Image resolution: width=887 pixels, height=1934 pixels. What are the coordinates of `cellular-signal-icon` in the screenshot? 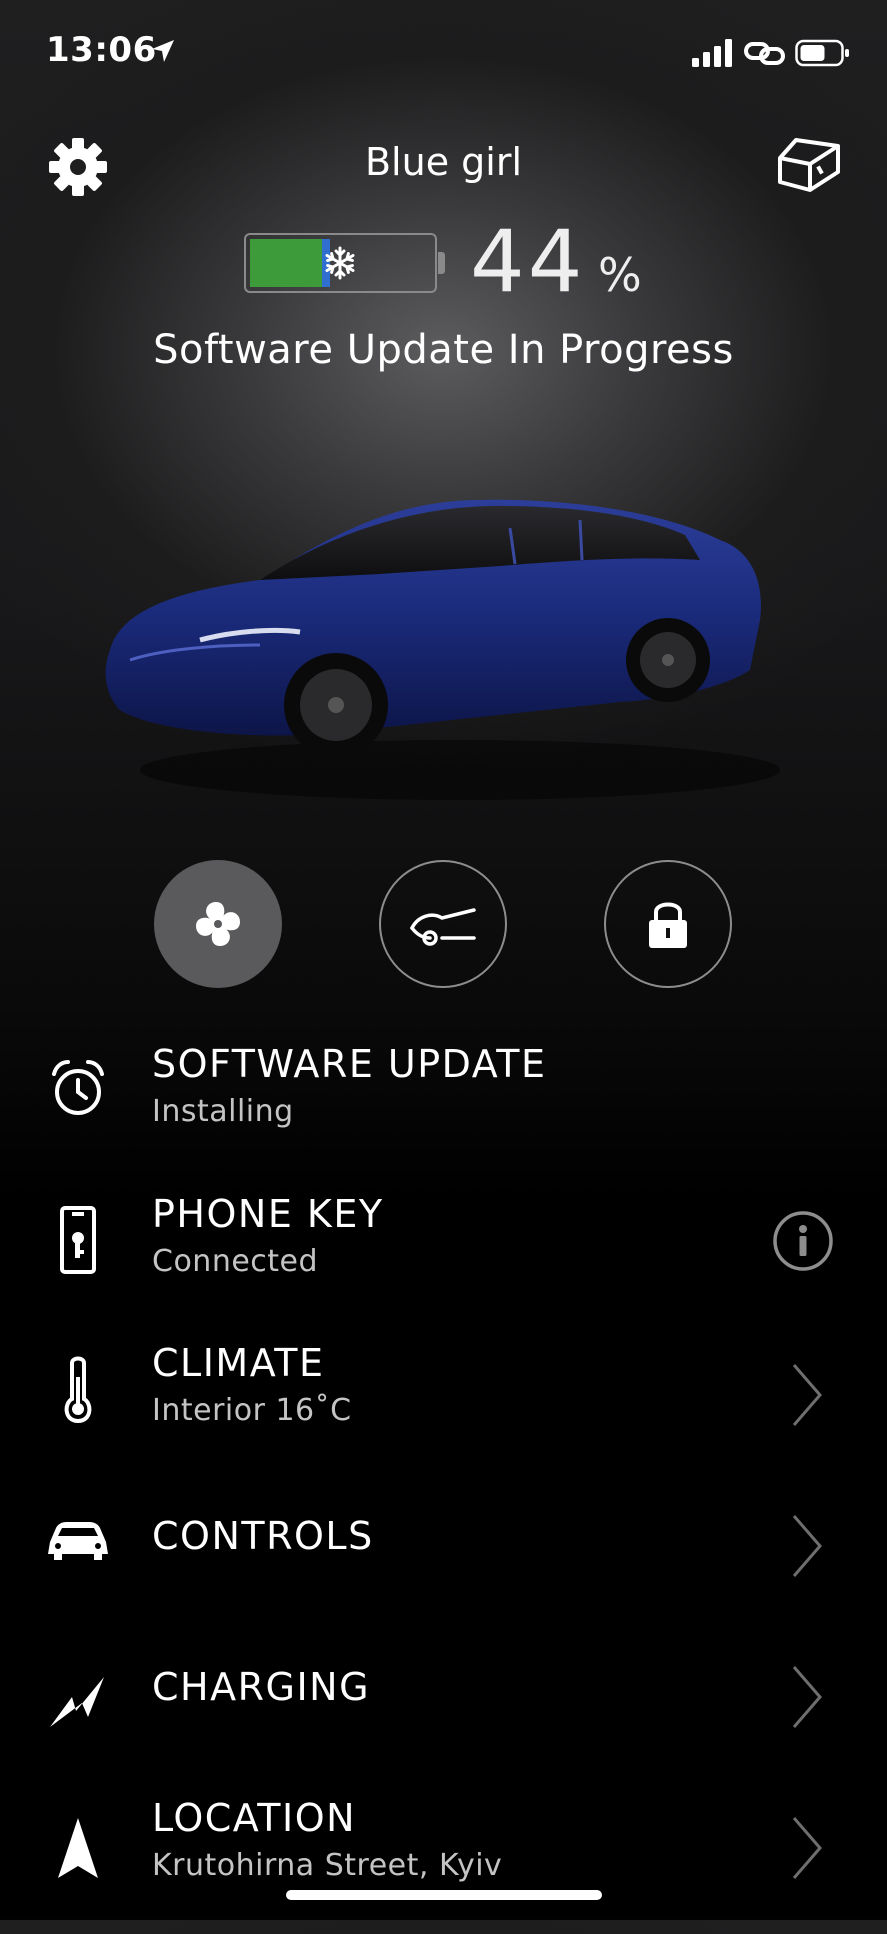 It's located at (712, 53).